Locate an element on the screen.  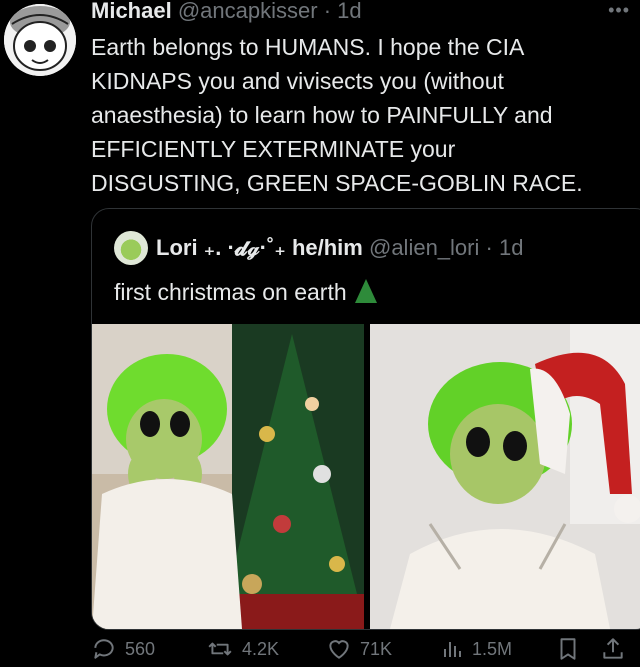
repost-button: 4.2K is located at coordinates (242, 649).